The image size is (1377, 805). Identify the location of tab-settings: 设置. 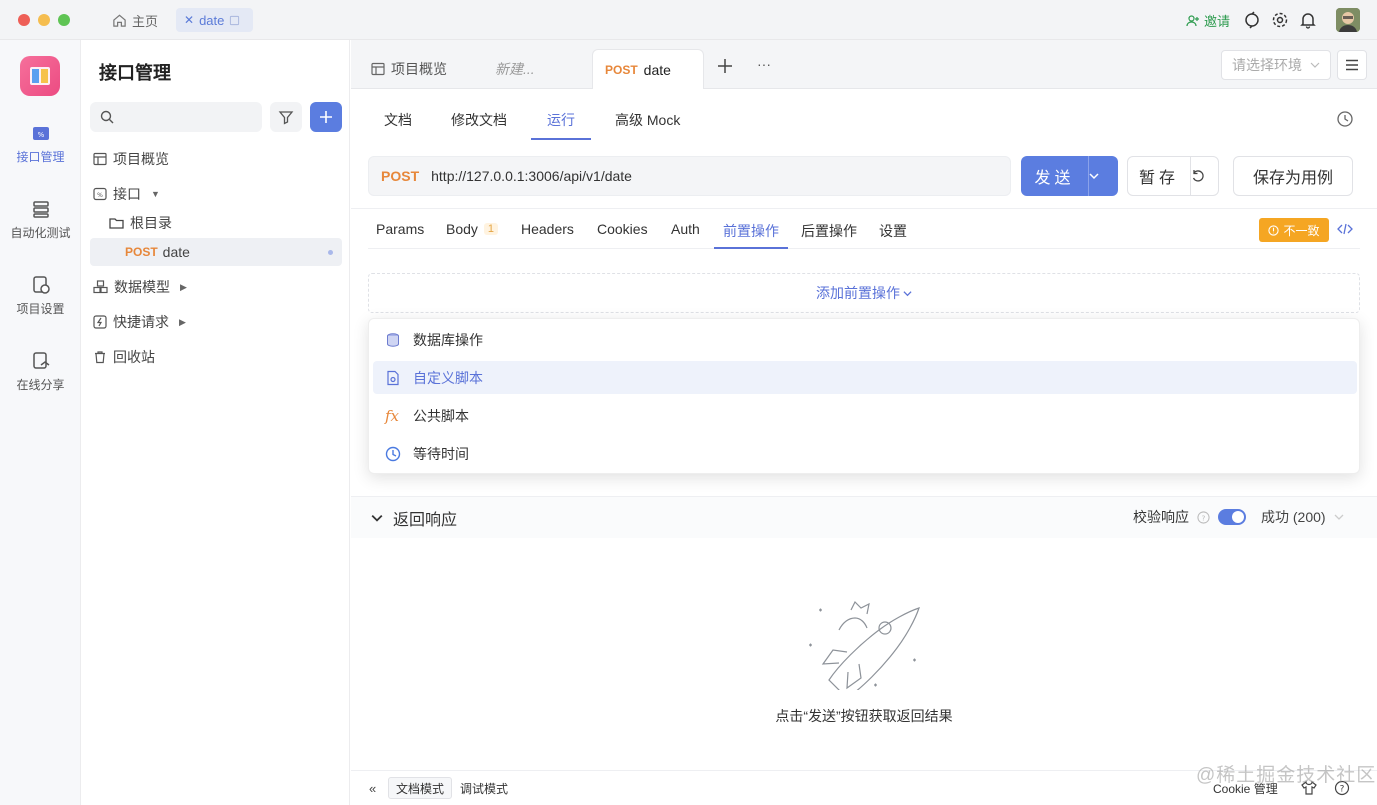
(893, 231).